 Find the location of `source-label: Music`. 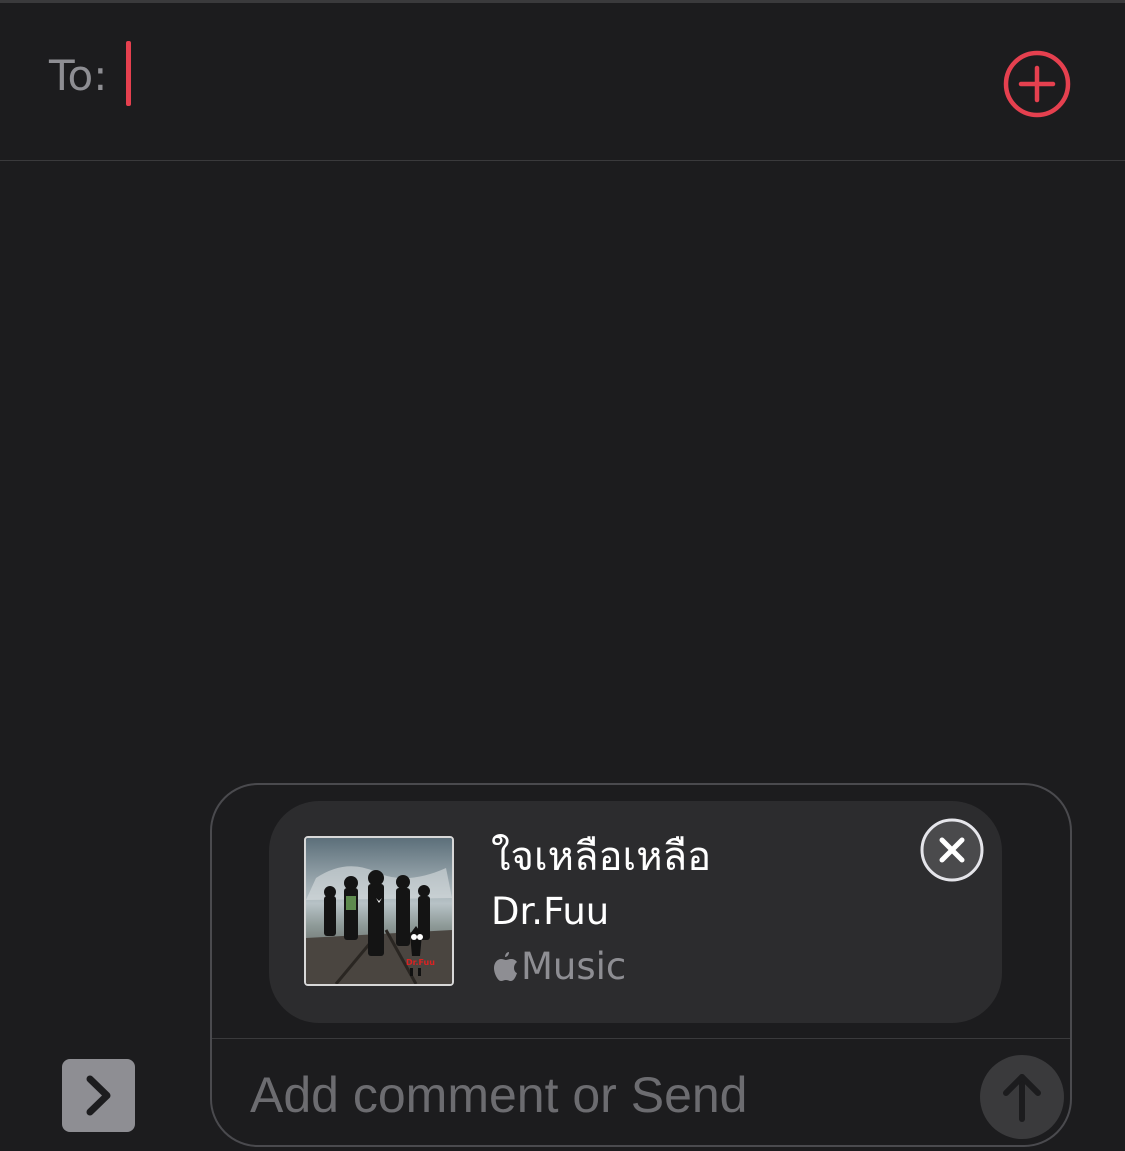

source-label: Music is located at coordinates (574, 966).